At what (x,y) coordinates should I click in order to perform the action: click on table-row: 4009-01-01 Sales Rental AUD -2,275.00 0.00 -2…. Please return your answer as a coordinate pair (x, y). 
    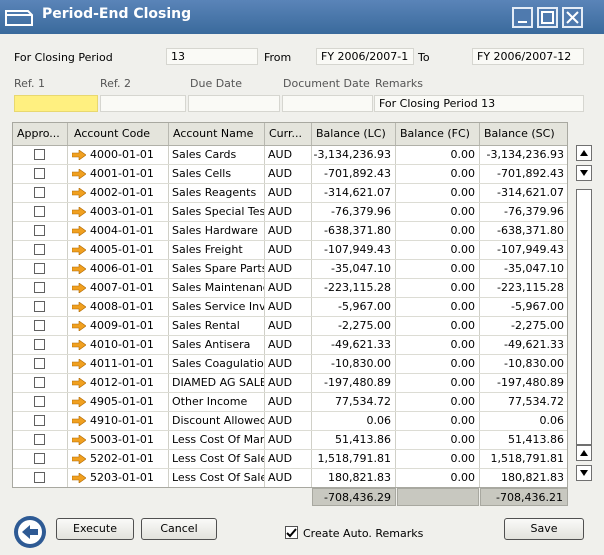
    Looking at the image, I should click on (290, 326).